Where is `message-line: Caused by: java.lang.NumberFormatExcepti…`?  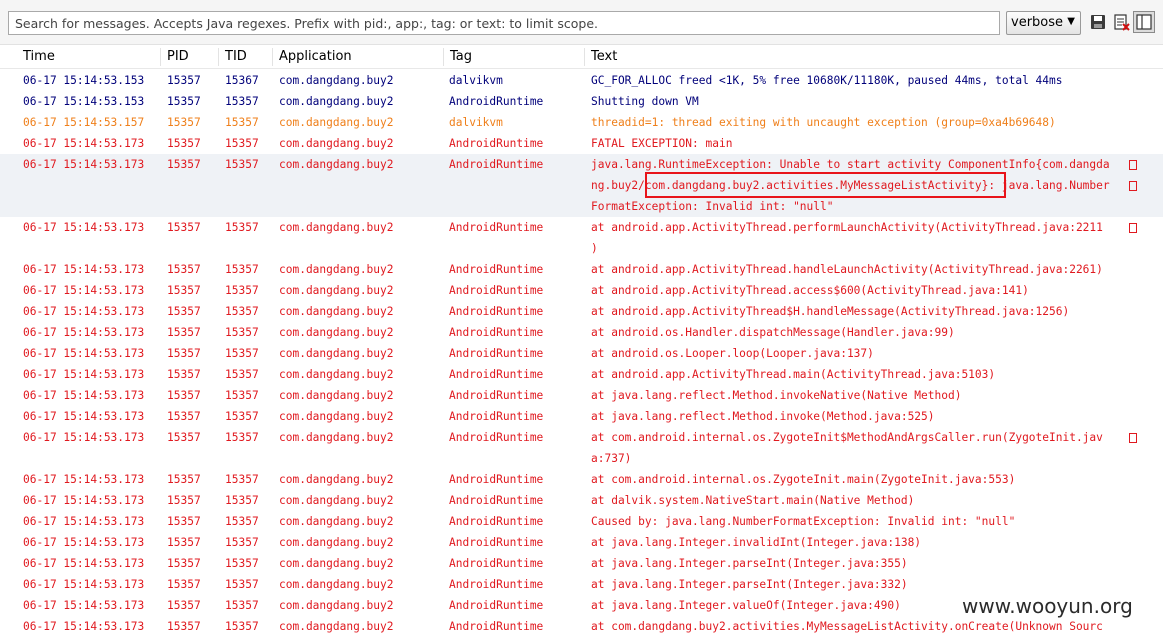
message-line: Caused by: java.lang.NumberFormatExcepti… is located at coordinates (803, 521).